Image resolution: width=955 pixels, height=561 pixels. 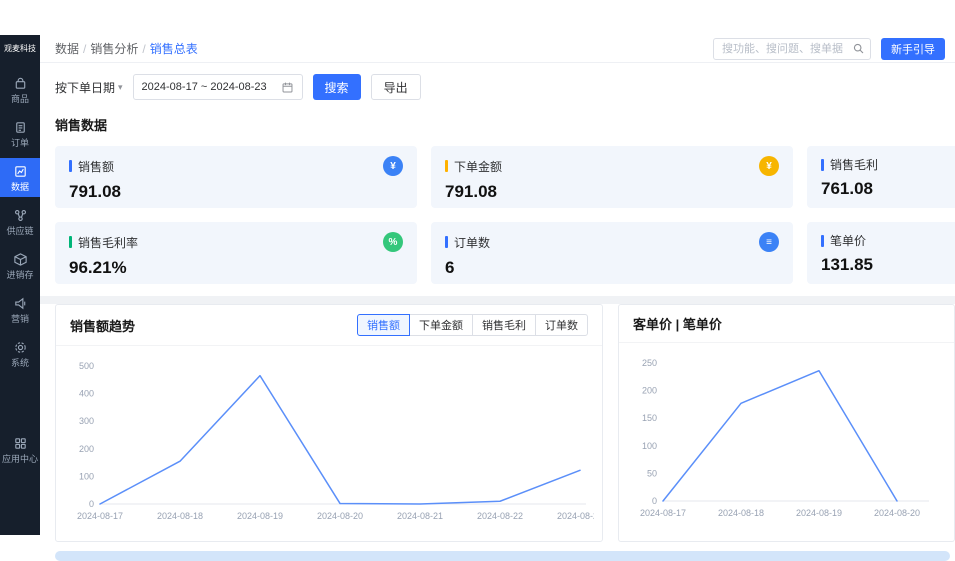 I want to click on search-input, so click(x=792, y=48).